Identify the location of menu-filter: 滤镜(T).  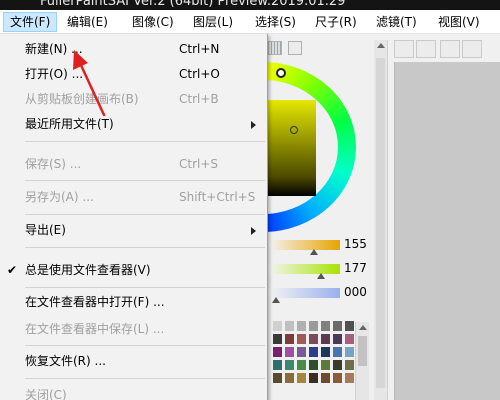
(396, 22).